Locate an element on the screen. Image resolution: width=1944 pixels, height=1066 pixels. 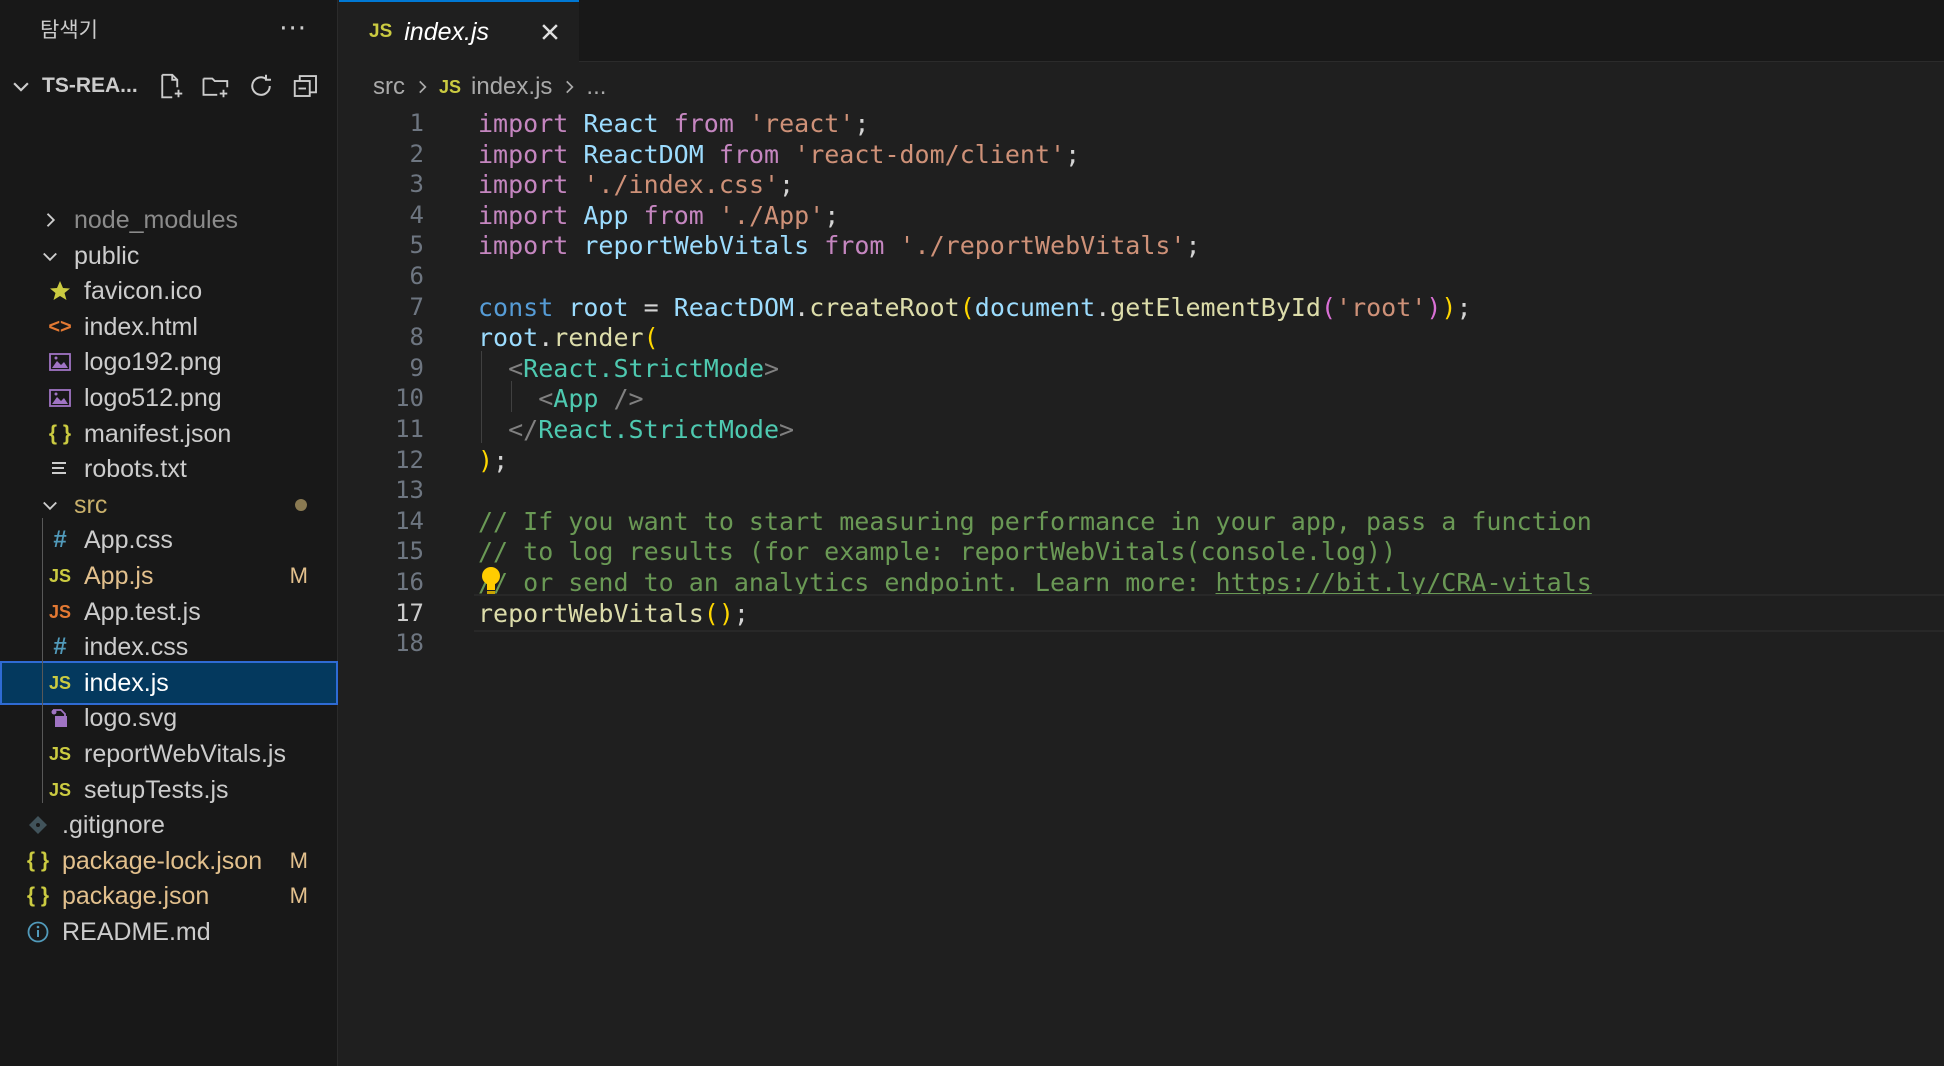
tab-index-js: JS index.js is located at coordinates (459, 31).